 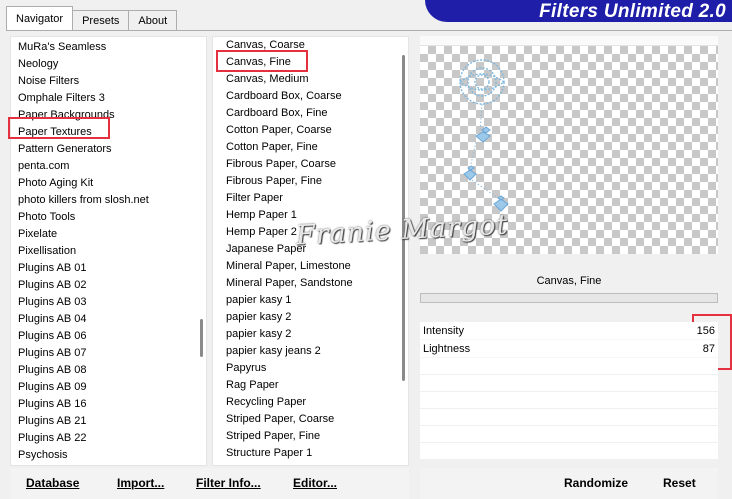 I want to click on category-list-item: Plugins AB 08, so click(x=102, y=370).